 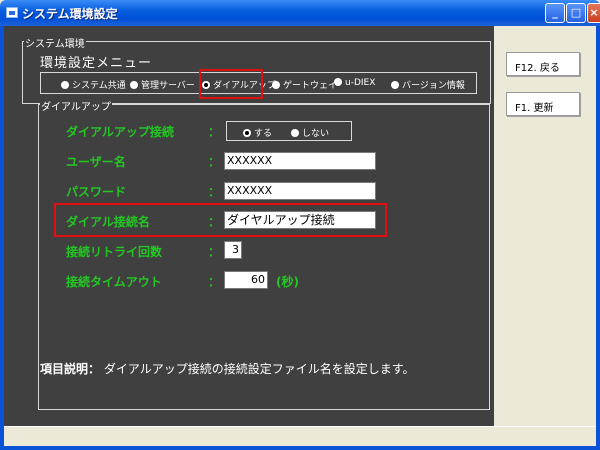 What do you see at coordinates (289, 131) in the screenshot?
I see `dialup-connect-radio-group: する しない` at bounding box center [289, 131].